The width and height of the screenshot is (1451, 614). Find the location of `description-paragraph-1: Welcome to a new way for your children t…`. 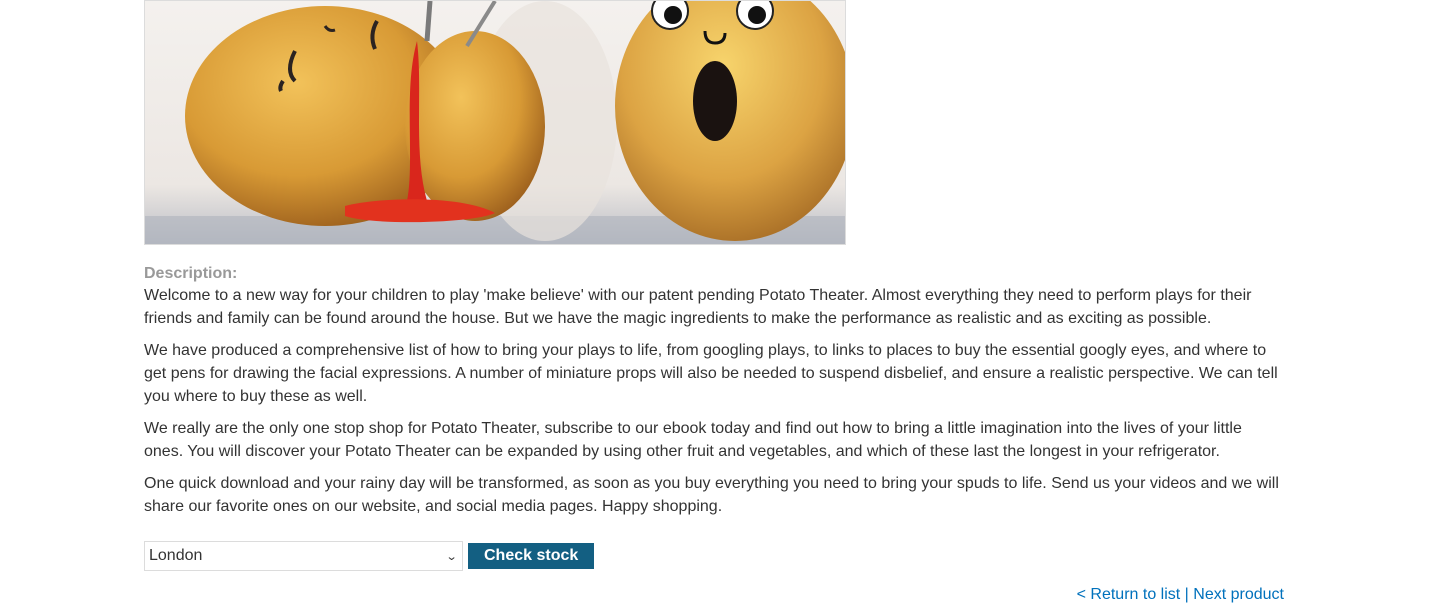

description-paragraph-1: Welcome to a new way for your children t… is located at coordinates (698, 307).